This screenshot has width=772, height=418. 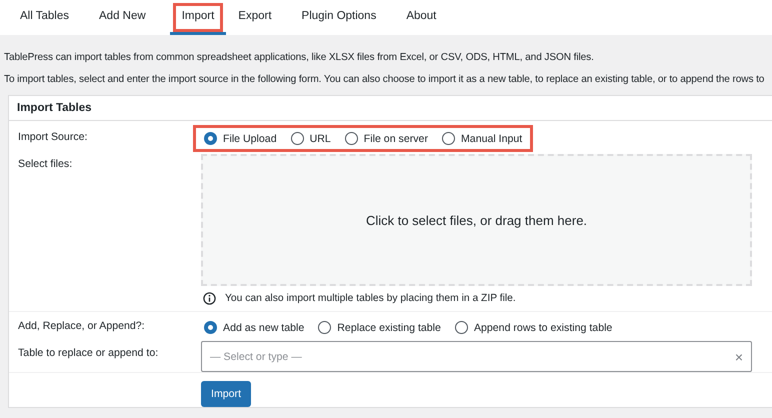 What do you see at coordinates (255, 17) in the screenshot?
I see `nav-tab: Export` at bounding box center [255, 17].